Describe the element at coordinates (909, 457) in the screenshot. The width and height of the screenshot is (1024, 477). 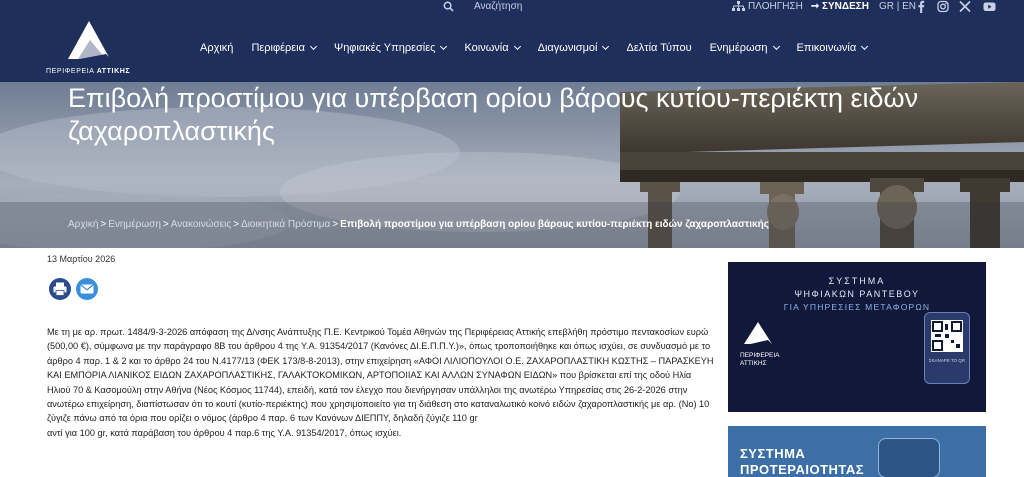
I see `phone-illustration` at that location.